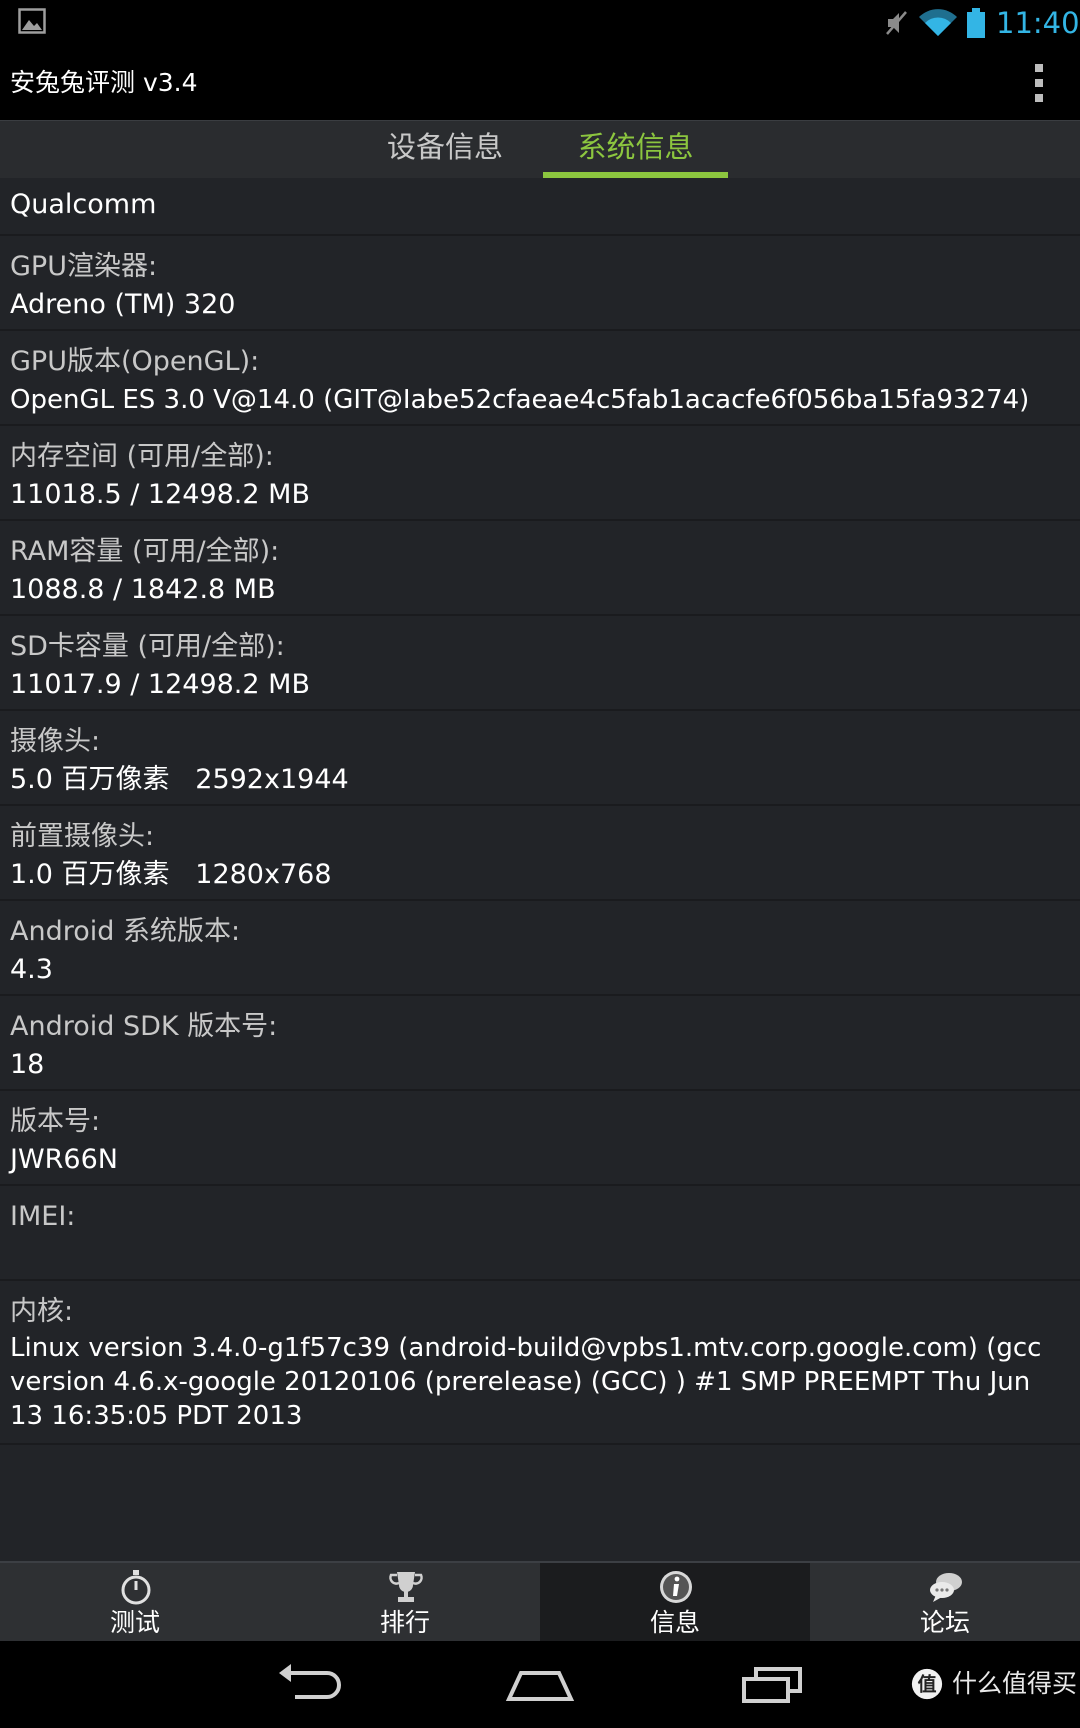  What do you see at coordinates (540, 23) in the screenshot?
I see `status-bar: 11:40` at bounding box center [540, 23].